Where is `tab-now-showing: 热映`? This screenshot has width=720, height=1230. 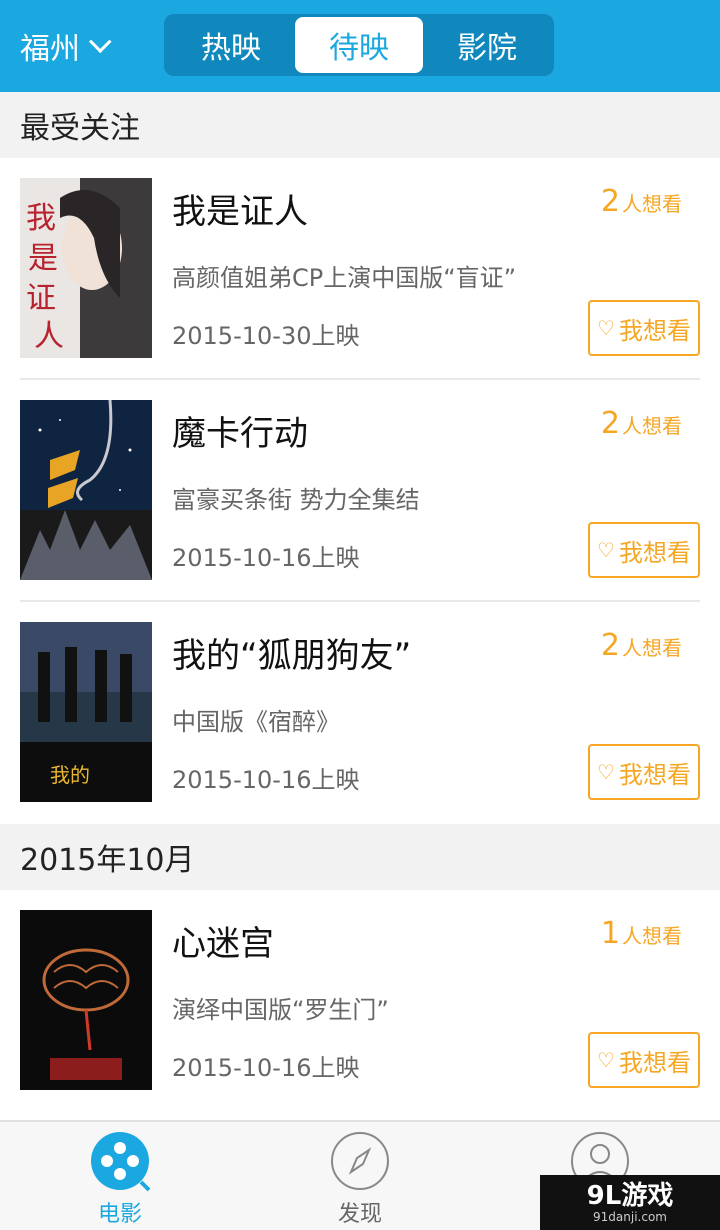 tab-now-showing: 热映 is located at coordinates (231, 45).